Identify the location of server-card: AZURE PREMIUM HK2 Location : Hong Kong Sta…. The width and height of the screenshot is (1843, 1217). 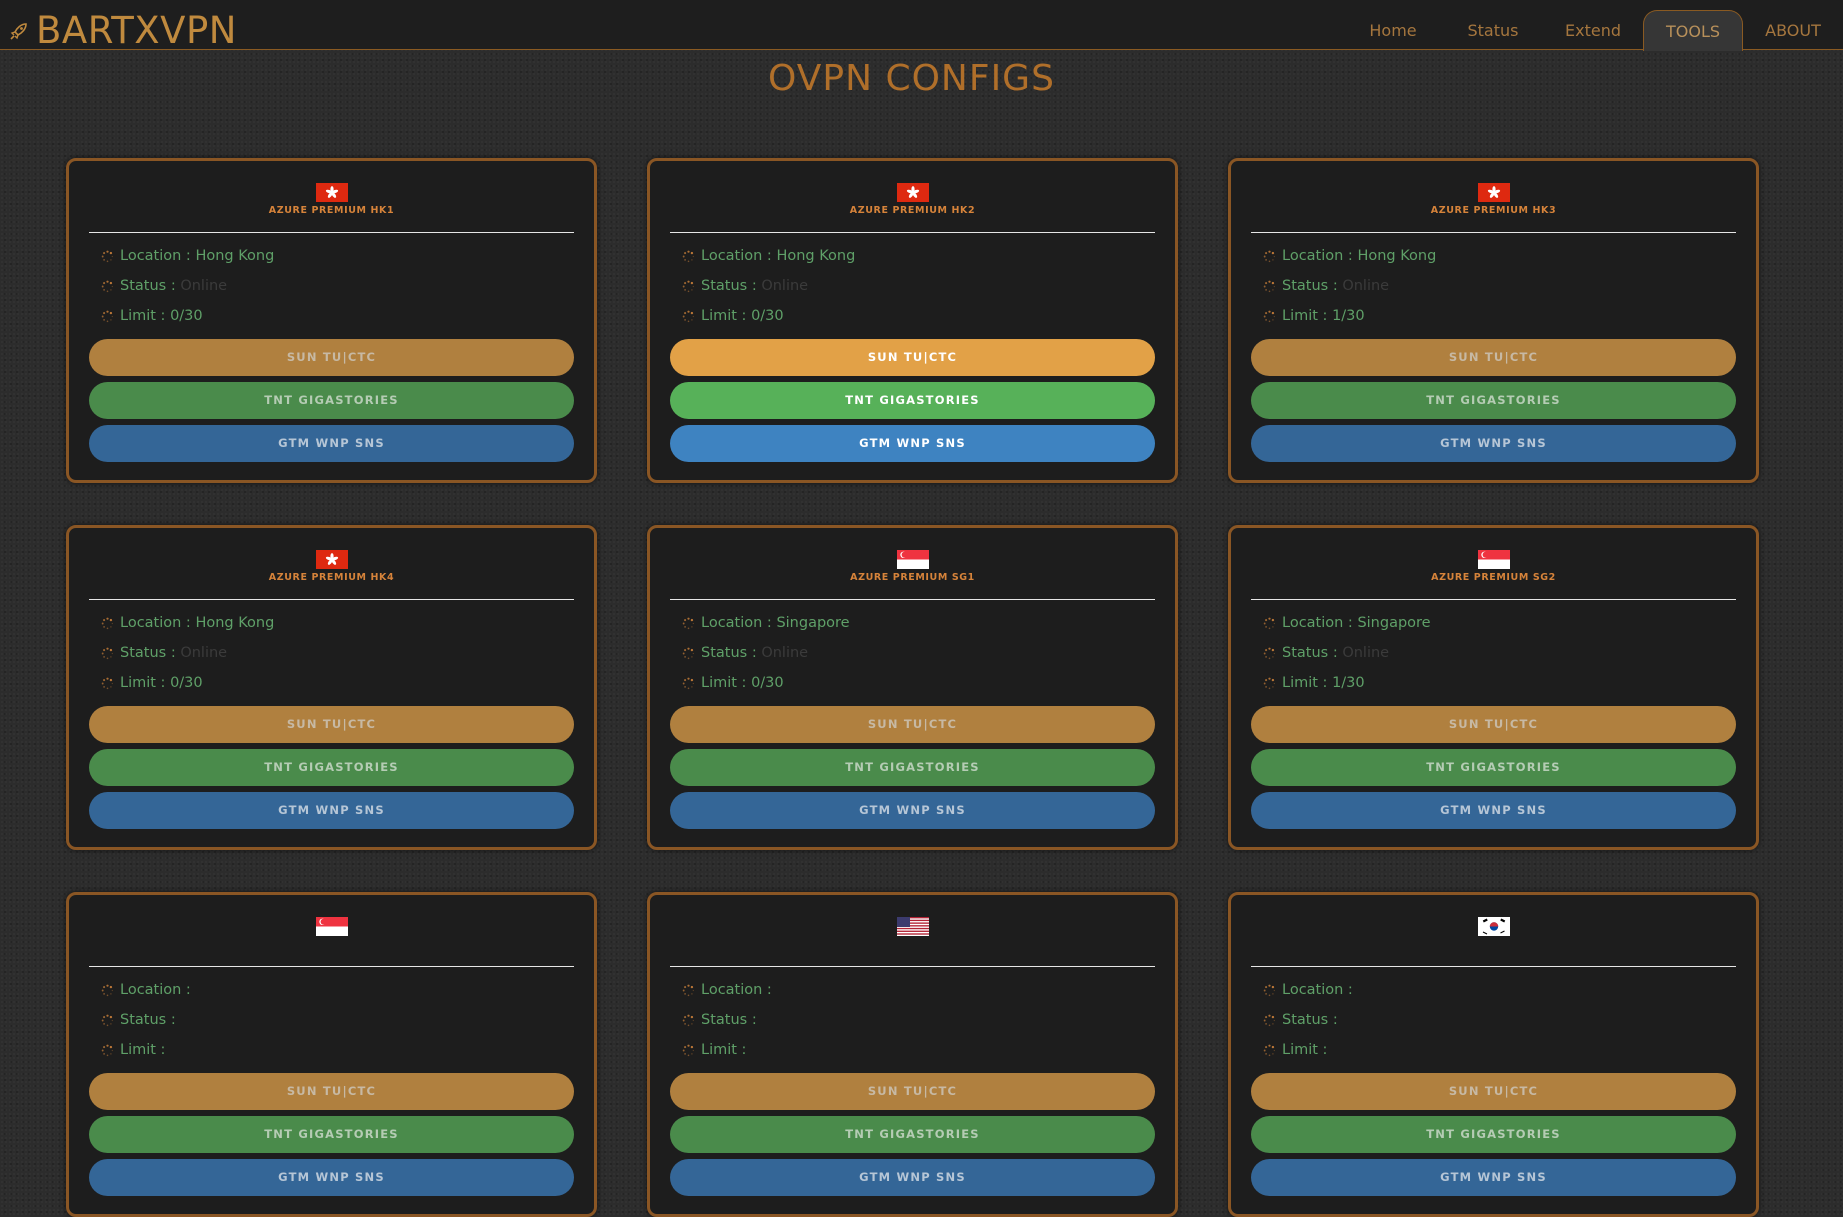
(912, 320).